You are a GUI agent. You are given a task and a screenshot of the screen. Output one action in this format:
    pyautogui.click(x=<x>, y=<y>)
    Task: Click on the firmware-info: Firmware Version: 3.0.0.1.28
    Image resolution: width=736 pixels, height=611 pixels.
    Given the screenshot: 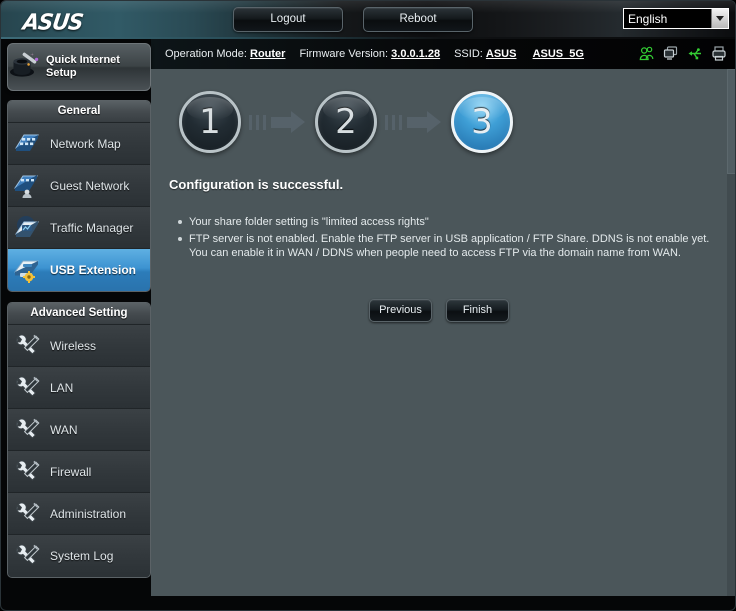 What is the action you would take?
    pyautogui.click(x=369, y=54)
    